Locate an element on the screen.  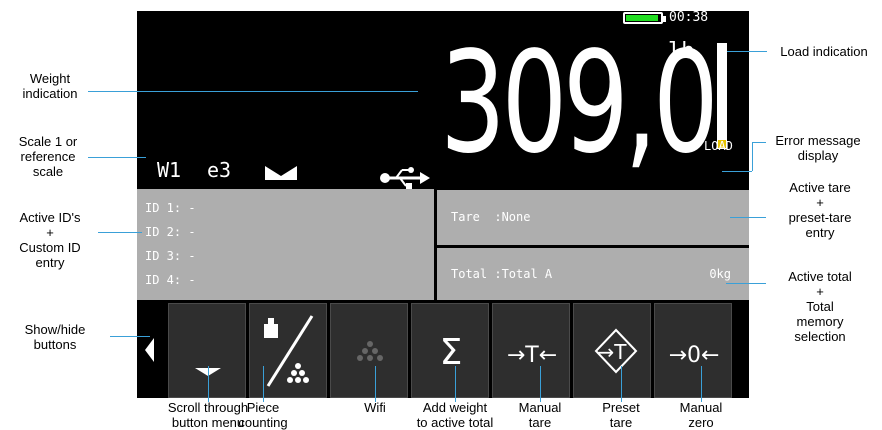
wifi-button is located at coordinates (369, 350).